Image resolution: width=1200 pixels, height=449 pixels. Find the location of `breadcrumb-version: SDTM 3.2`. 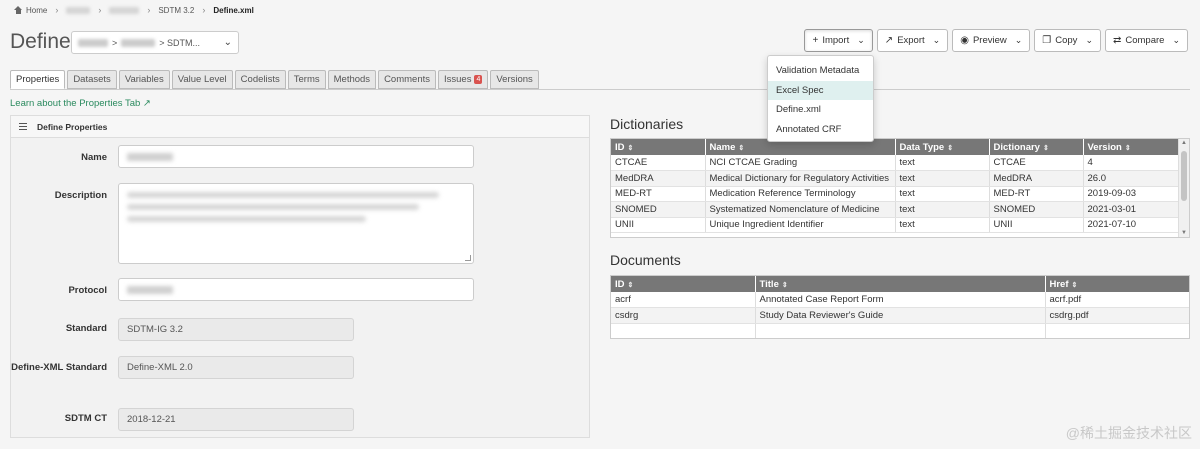

breadcrumb-version: SDTM 3.2 is located at coordinates (176, 10).